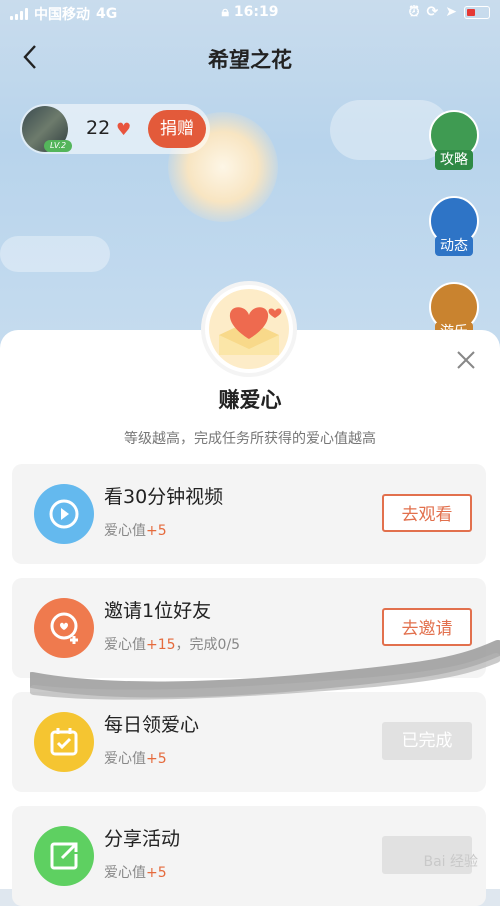 Image resolution: width=500 pixels, height=906 pixels. What do you see at coordinates (250, 439) in the screenshot?
I see `sheet-subtitle: 等级越高，完成任务所获得的爱心值越高` at bounding box center [250, 439].